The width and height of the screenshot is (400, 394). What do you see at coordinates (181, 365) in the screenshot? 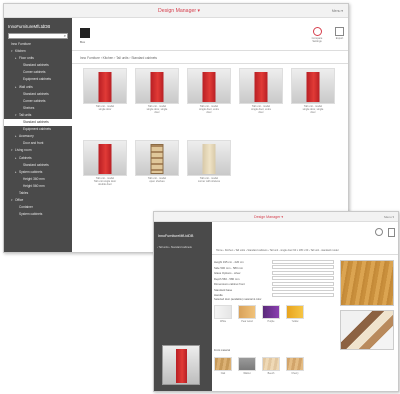
I see `product-preview-thumbnail` at bounding box center [181, 365].